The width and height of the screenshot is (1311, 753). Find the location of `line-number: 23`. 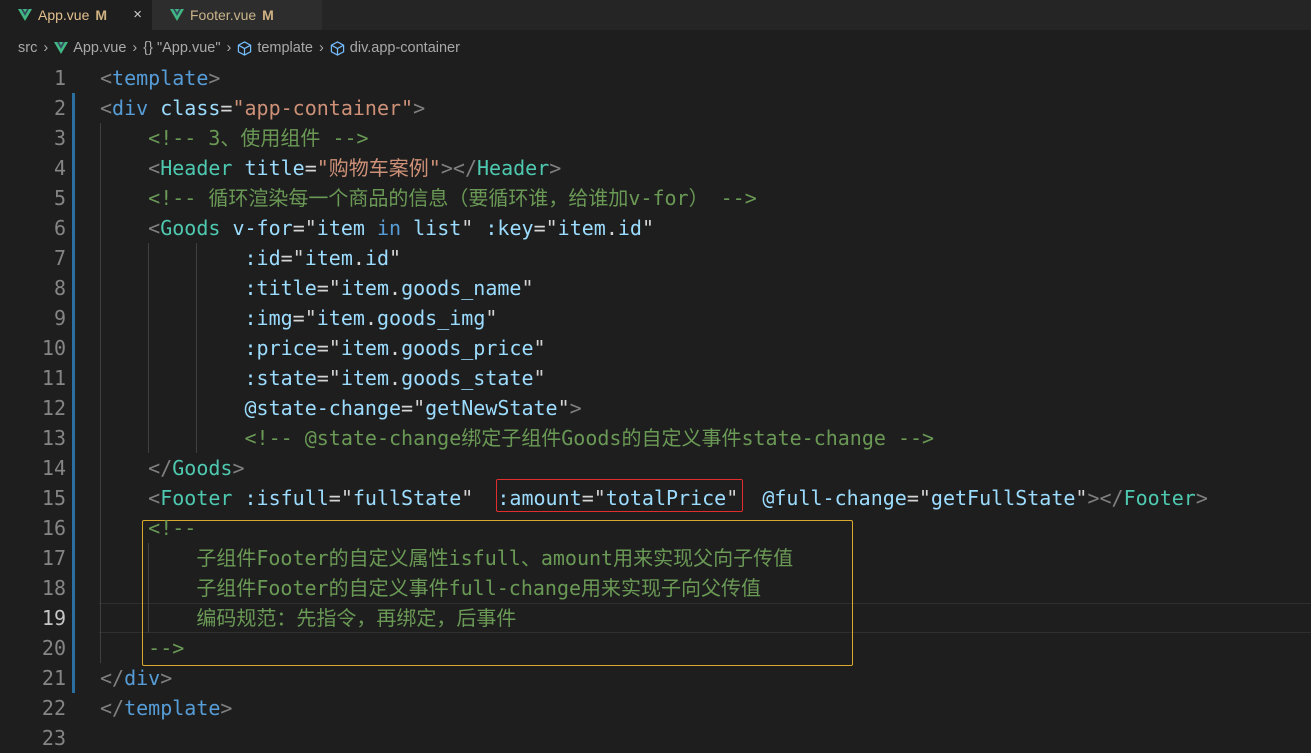

line-number: 23 is located at coordinates (53, 738).